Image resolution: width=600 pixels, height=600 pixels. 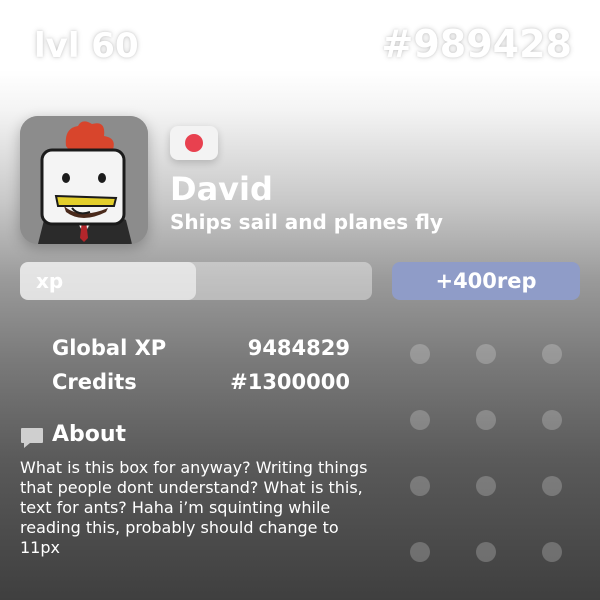 I want to click on level-label: lvl 60, so click(x=86, y=46).